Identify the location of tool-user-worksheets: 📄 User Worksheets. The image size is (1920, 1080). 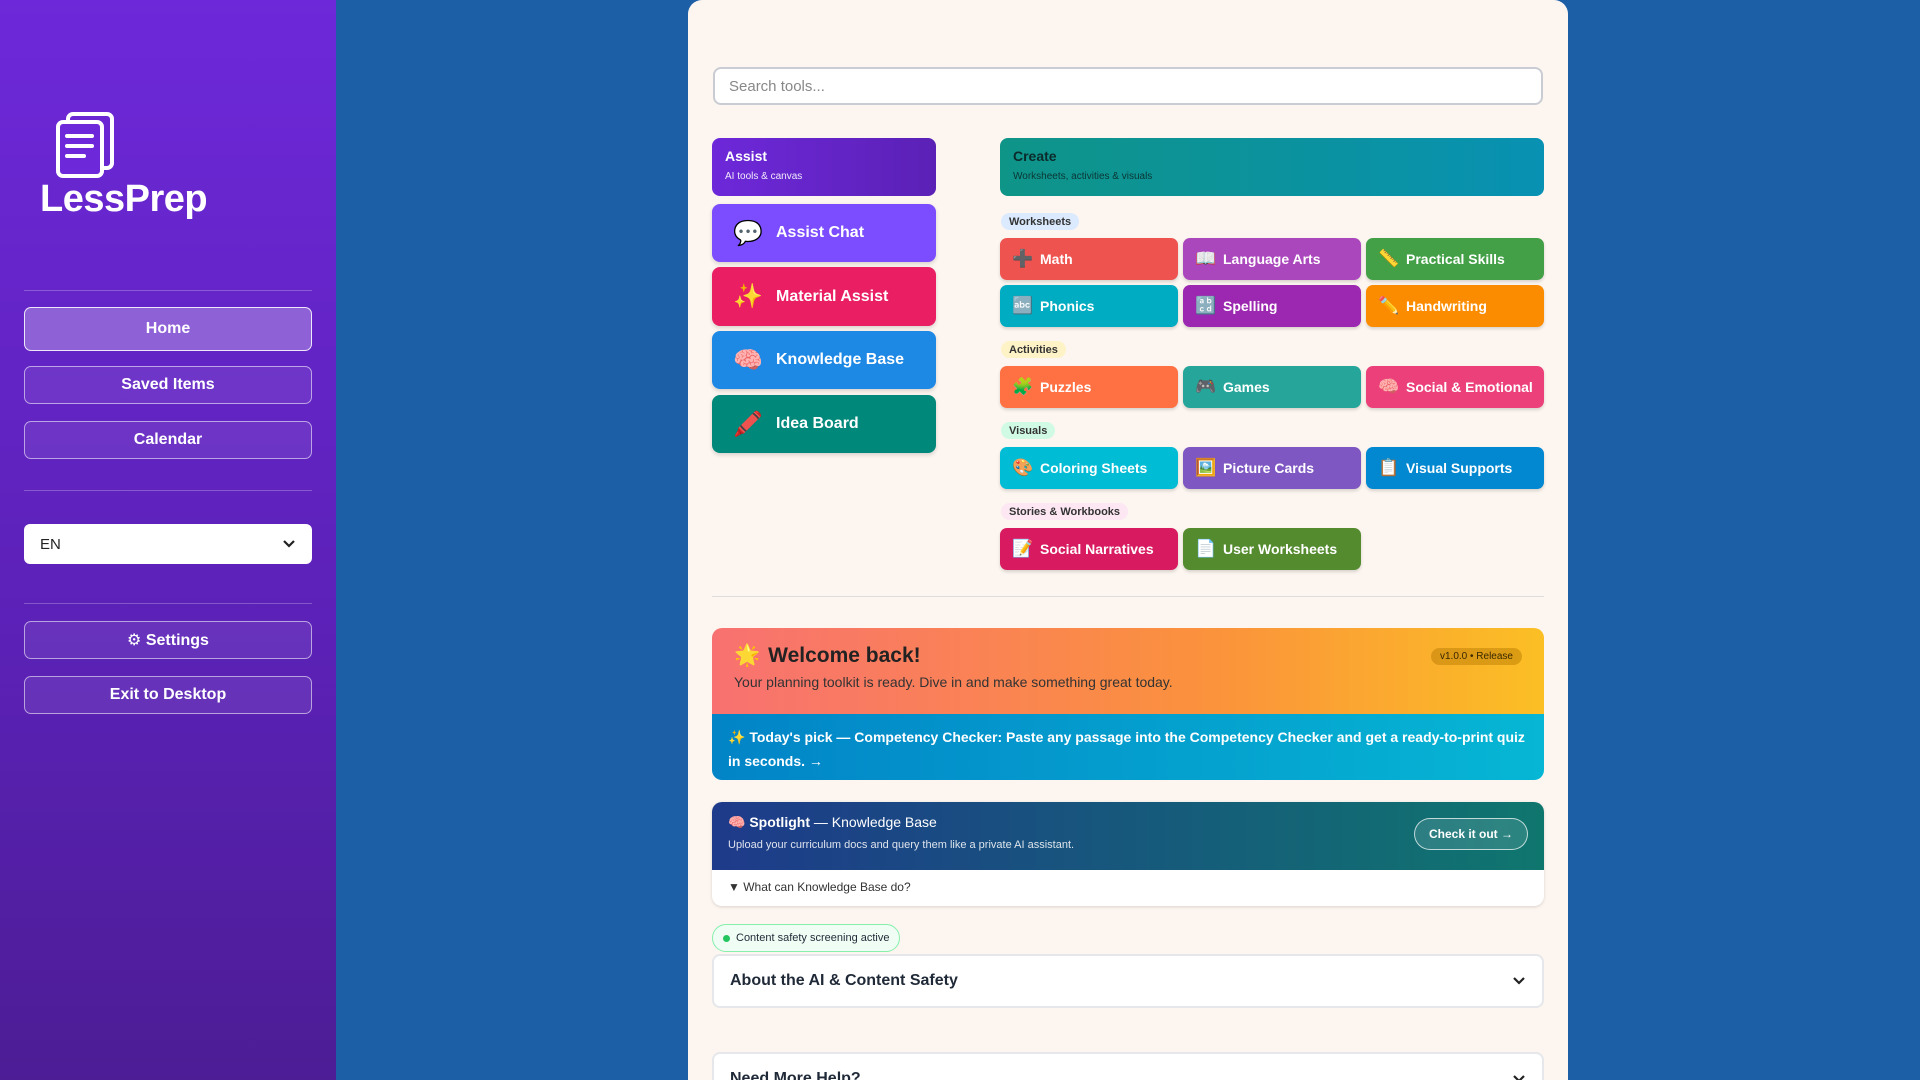
(1272, 549).